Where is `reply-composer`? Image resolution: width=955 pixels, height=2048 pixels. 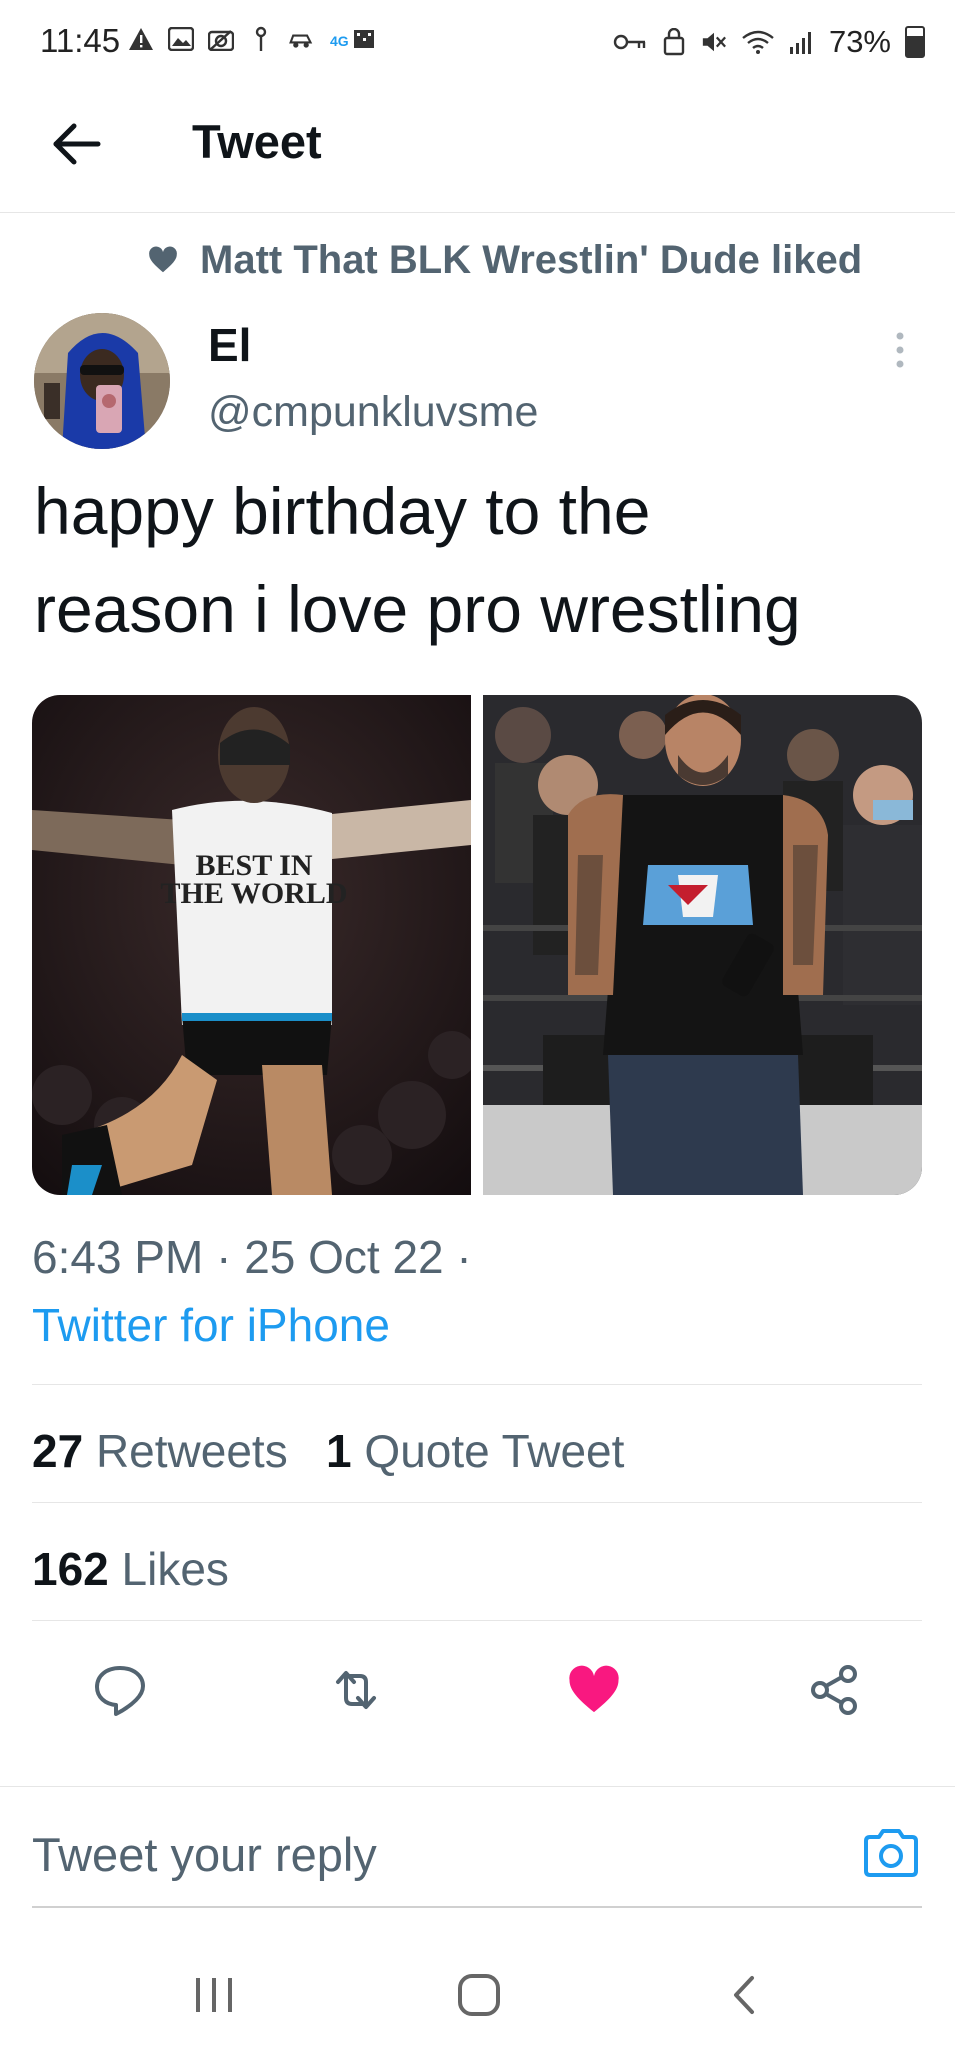 reply-composer is located at coordinates (477, 1846).